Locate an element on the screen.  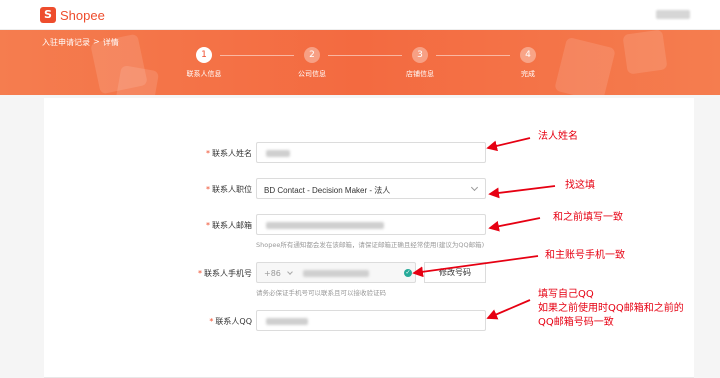
shopee-bag-icon: S is located at coordinates (48, 15).